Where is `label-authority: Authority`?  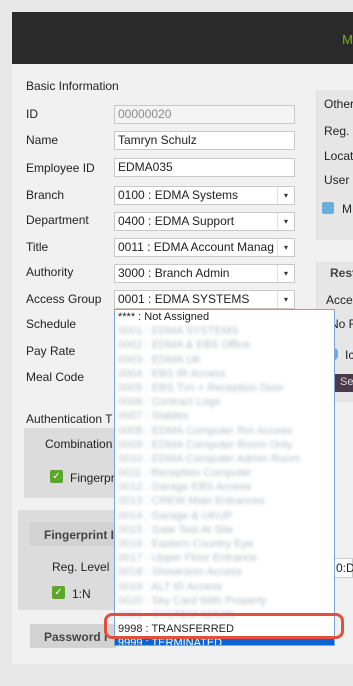 label-authority: Authority is located at coordinates (50, 272).